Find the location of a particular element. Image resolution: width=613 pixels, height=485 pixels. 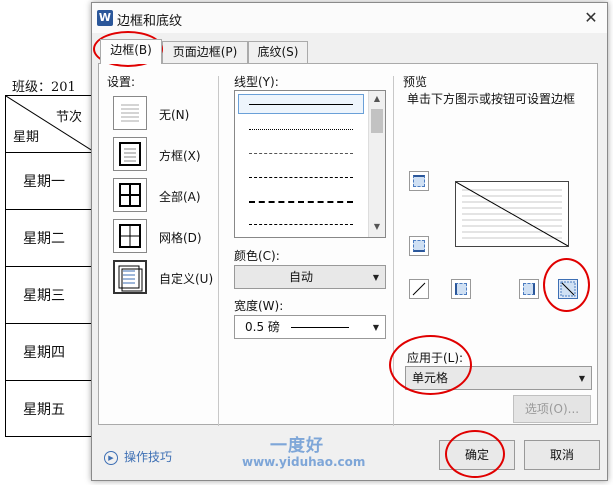

setting-custom-button is located at coordinates (130, 277).